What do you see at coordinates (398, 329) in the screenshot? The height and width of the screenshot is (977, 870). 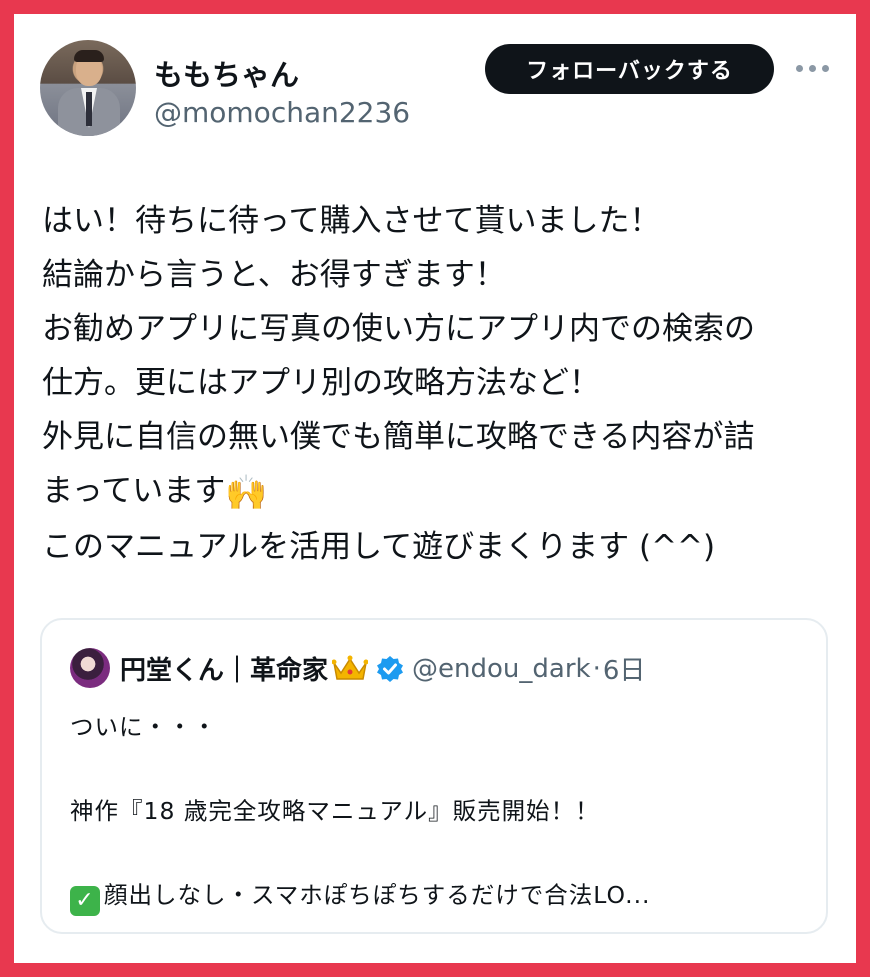 I see `tweet-line: お勧めアプリに写真の使い方にアプリ内での検索の` at bounding box center [398, 329].